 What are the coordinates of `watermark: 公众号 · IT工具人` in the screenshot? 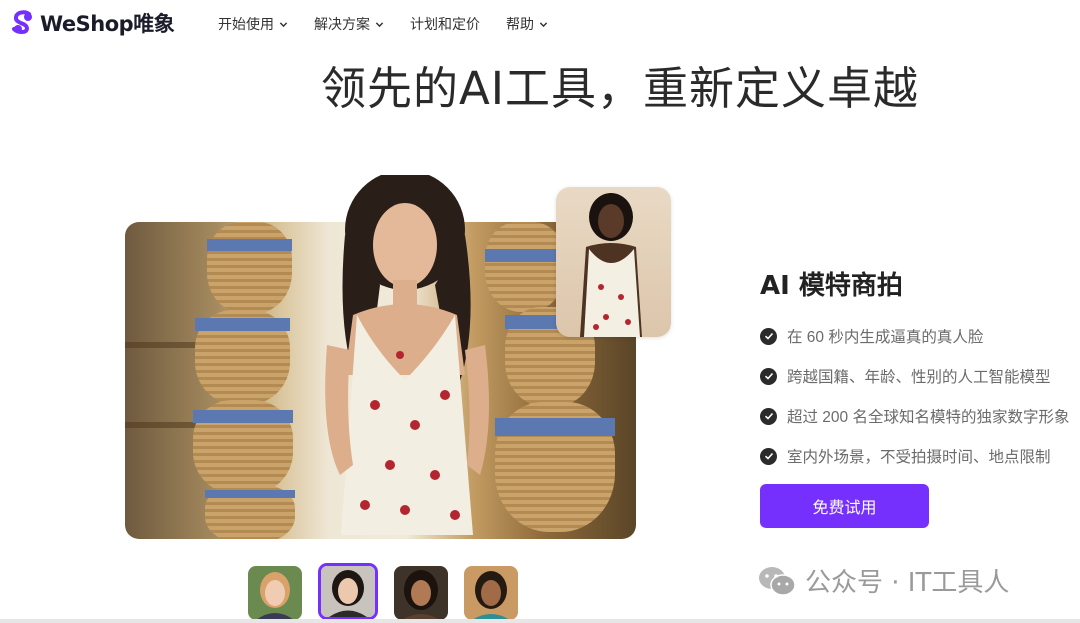 It's located at (883, 580).